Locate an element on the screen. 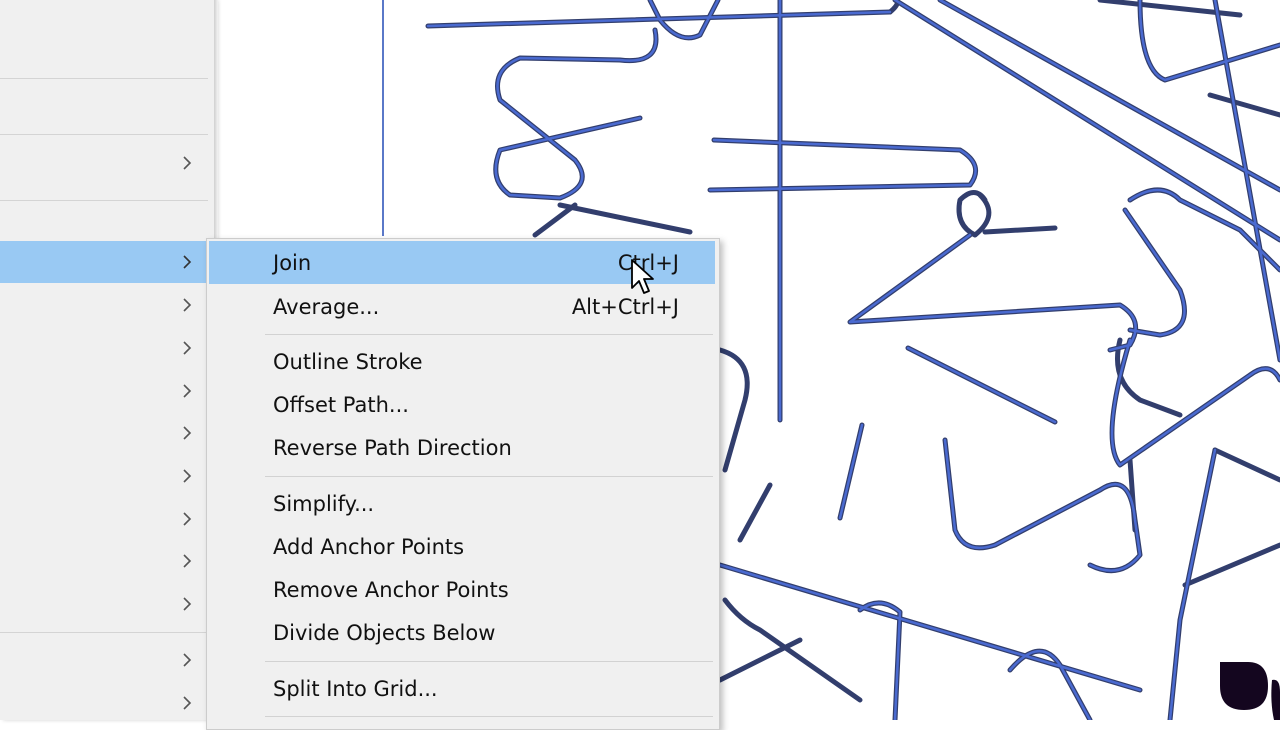 The width and height of the screenshot is (1280, 730). menu-item-label: Outline Stroke is located at coordinates (348, 361).